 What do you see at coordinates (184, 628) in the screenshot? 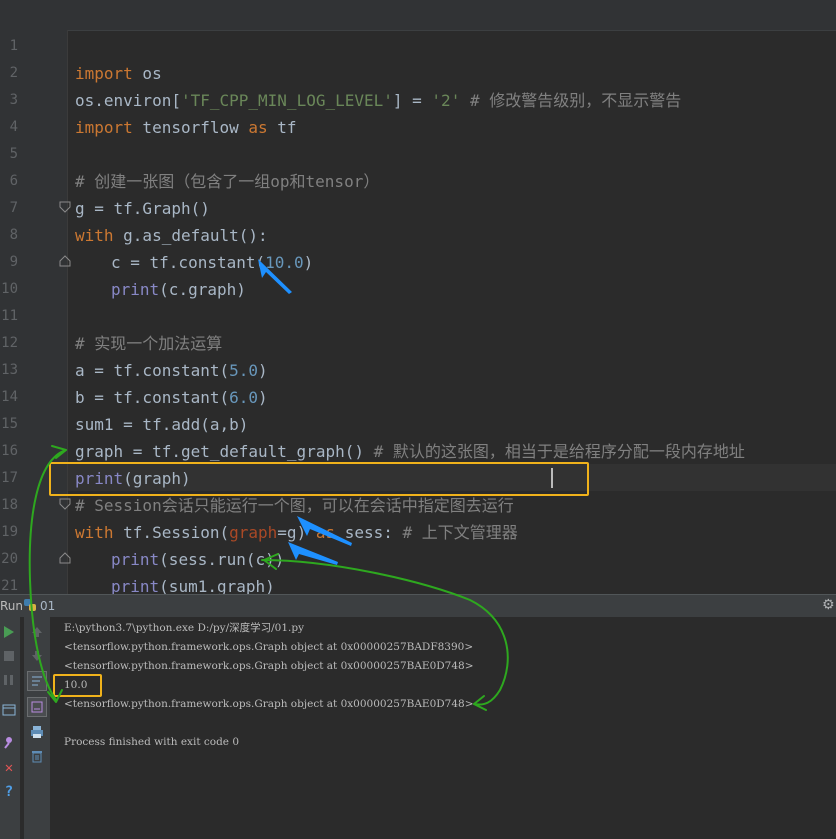
I see `console-line: E:\python3.7\python.exe D:/py/深度学习/01.py` at bounding box center [184, 628].